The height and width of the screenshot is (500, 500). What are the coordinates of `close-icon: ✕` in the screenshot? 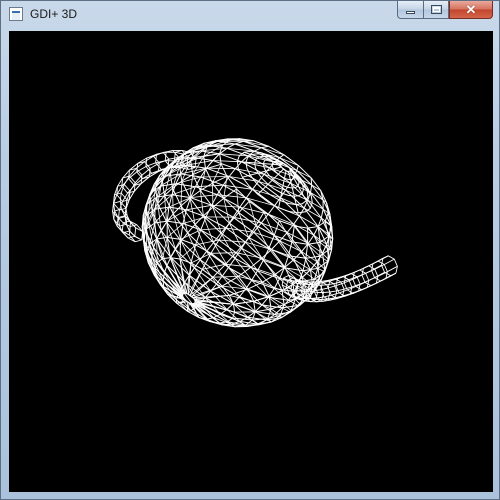 It's located at (471, 9).